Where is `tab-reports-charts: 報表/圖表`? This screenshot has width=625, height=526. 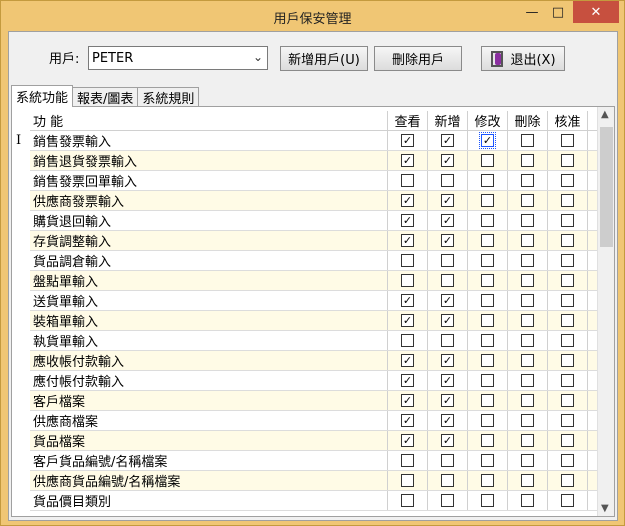
tab-reports-charts: 報表/圖表 is located at coordinates (105, 97).